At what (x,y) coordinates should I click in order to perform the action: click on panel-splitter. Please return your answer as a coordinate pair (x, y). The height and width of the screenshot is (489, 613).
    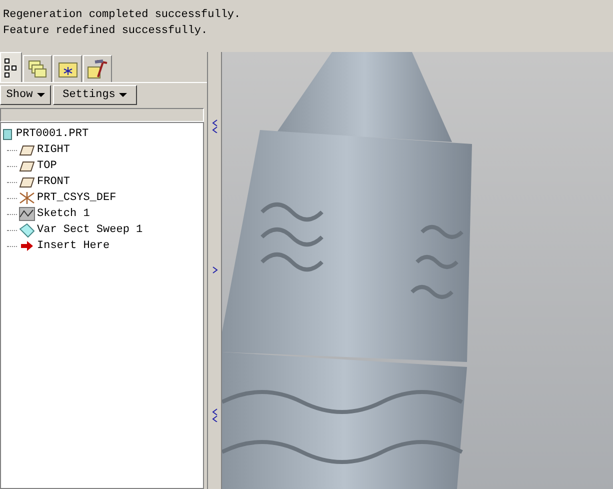
    Looking at the image, I should click on (214, 270).